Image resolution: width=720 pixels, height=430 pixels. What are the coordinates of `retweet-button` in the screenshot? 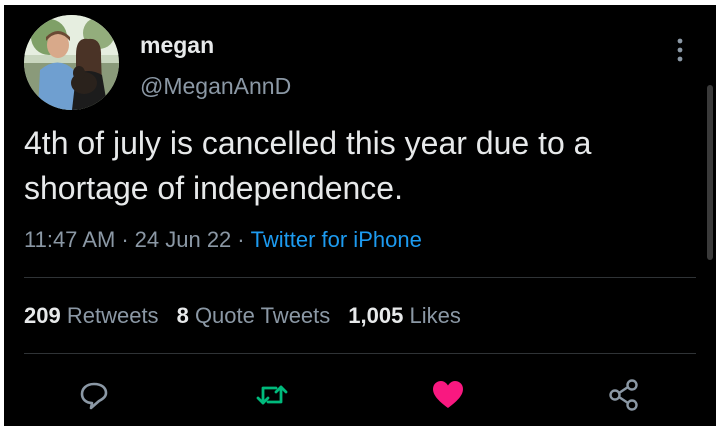 It's located at (272, 395).